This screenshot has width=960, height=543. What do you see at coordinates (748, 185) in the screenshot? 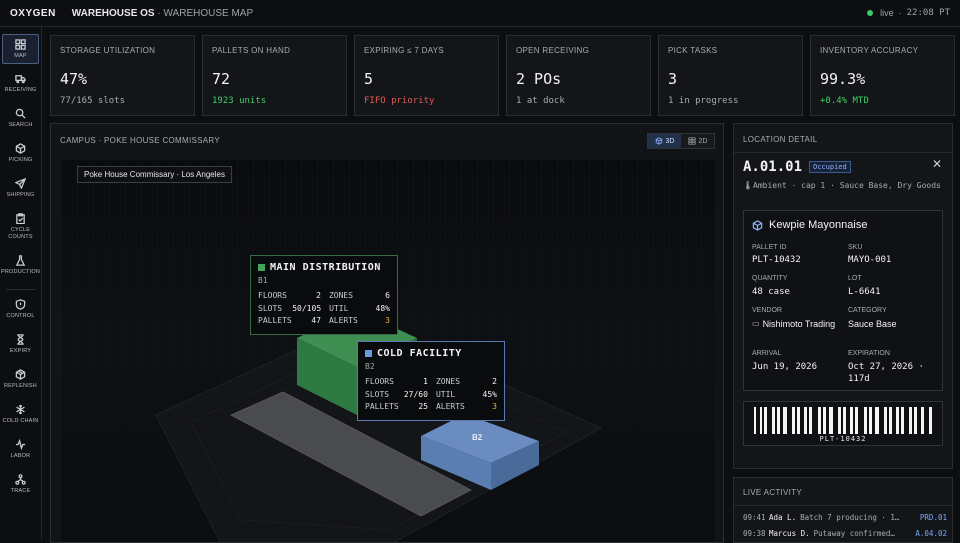
I see `thermometer-icon: 🌡︎` at bounding box center [748, 185].